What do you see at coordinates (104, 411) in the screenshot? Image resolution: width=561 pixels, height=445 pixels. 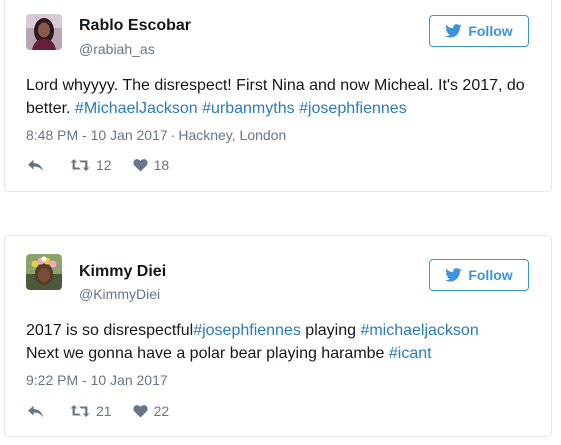 I see `retweet-count: 21` at bounding box center [104, 411].